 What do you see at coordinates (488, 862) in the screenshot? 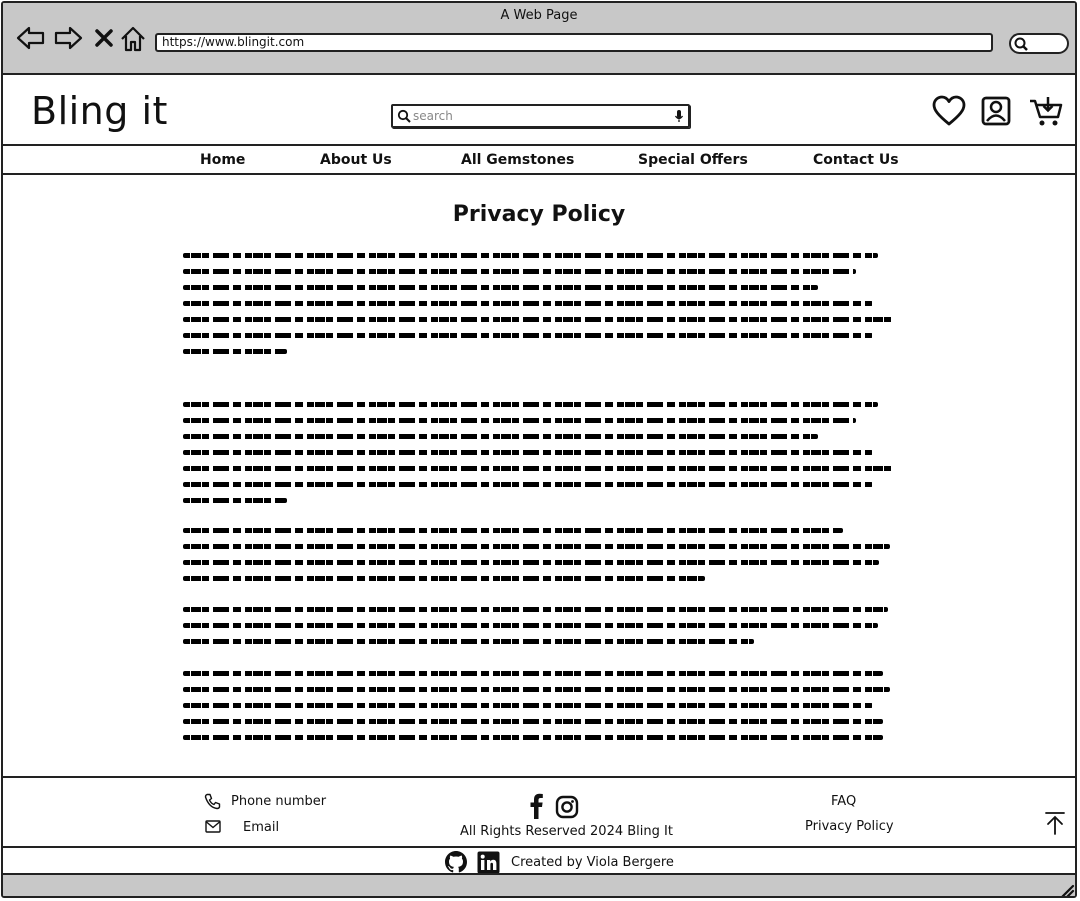
I see `linkedin-icon` at bounding box center [488, 862].